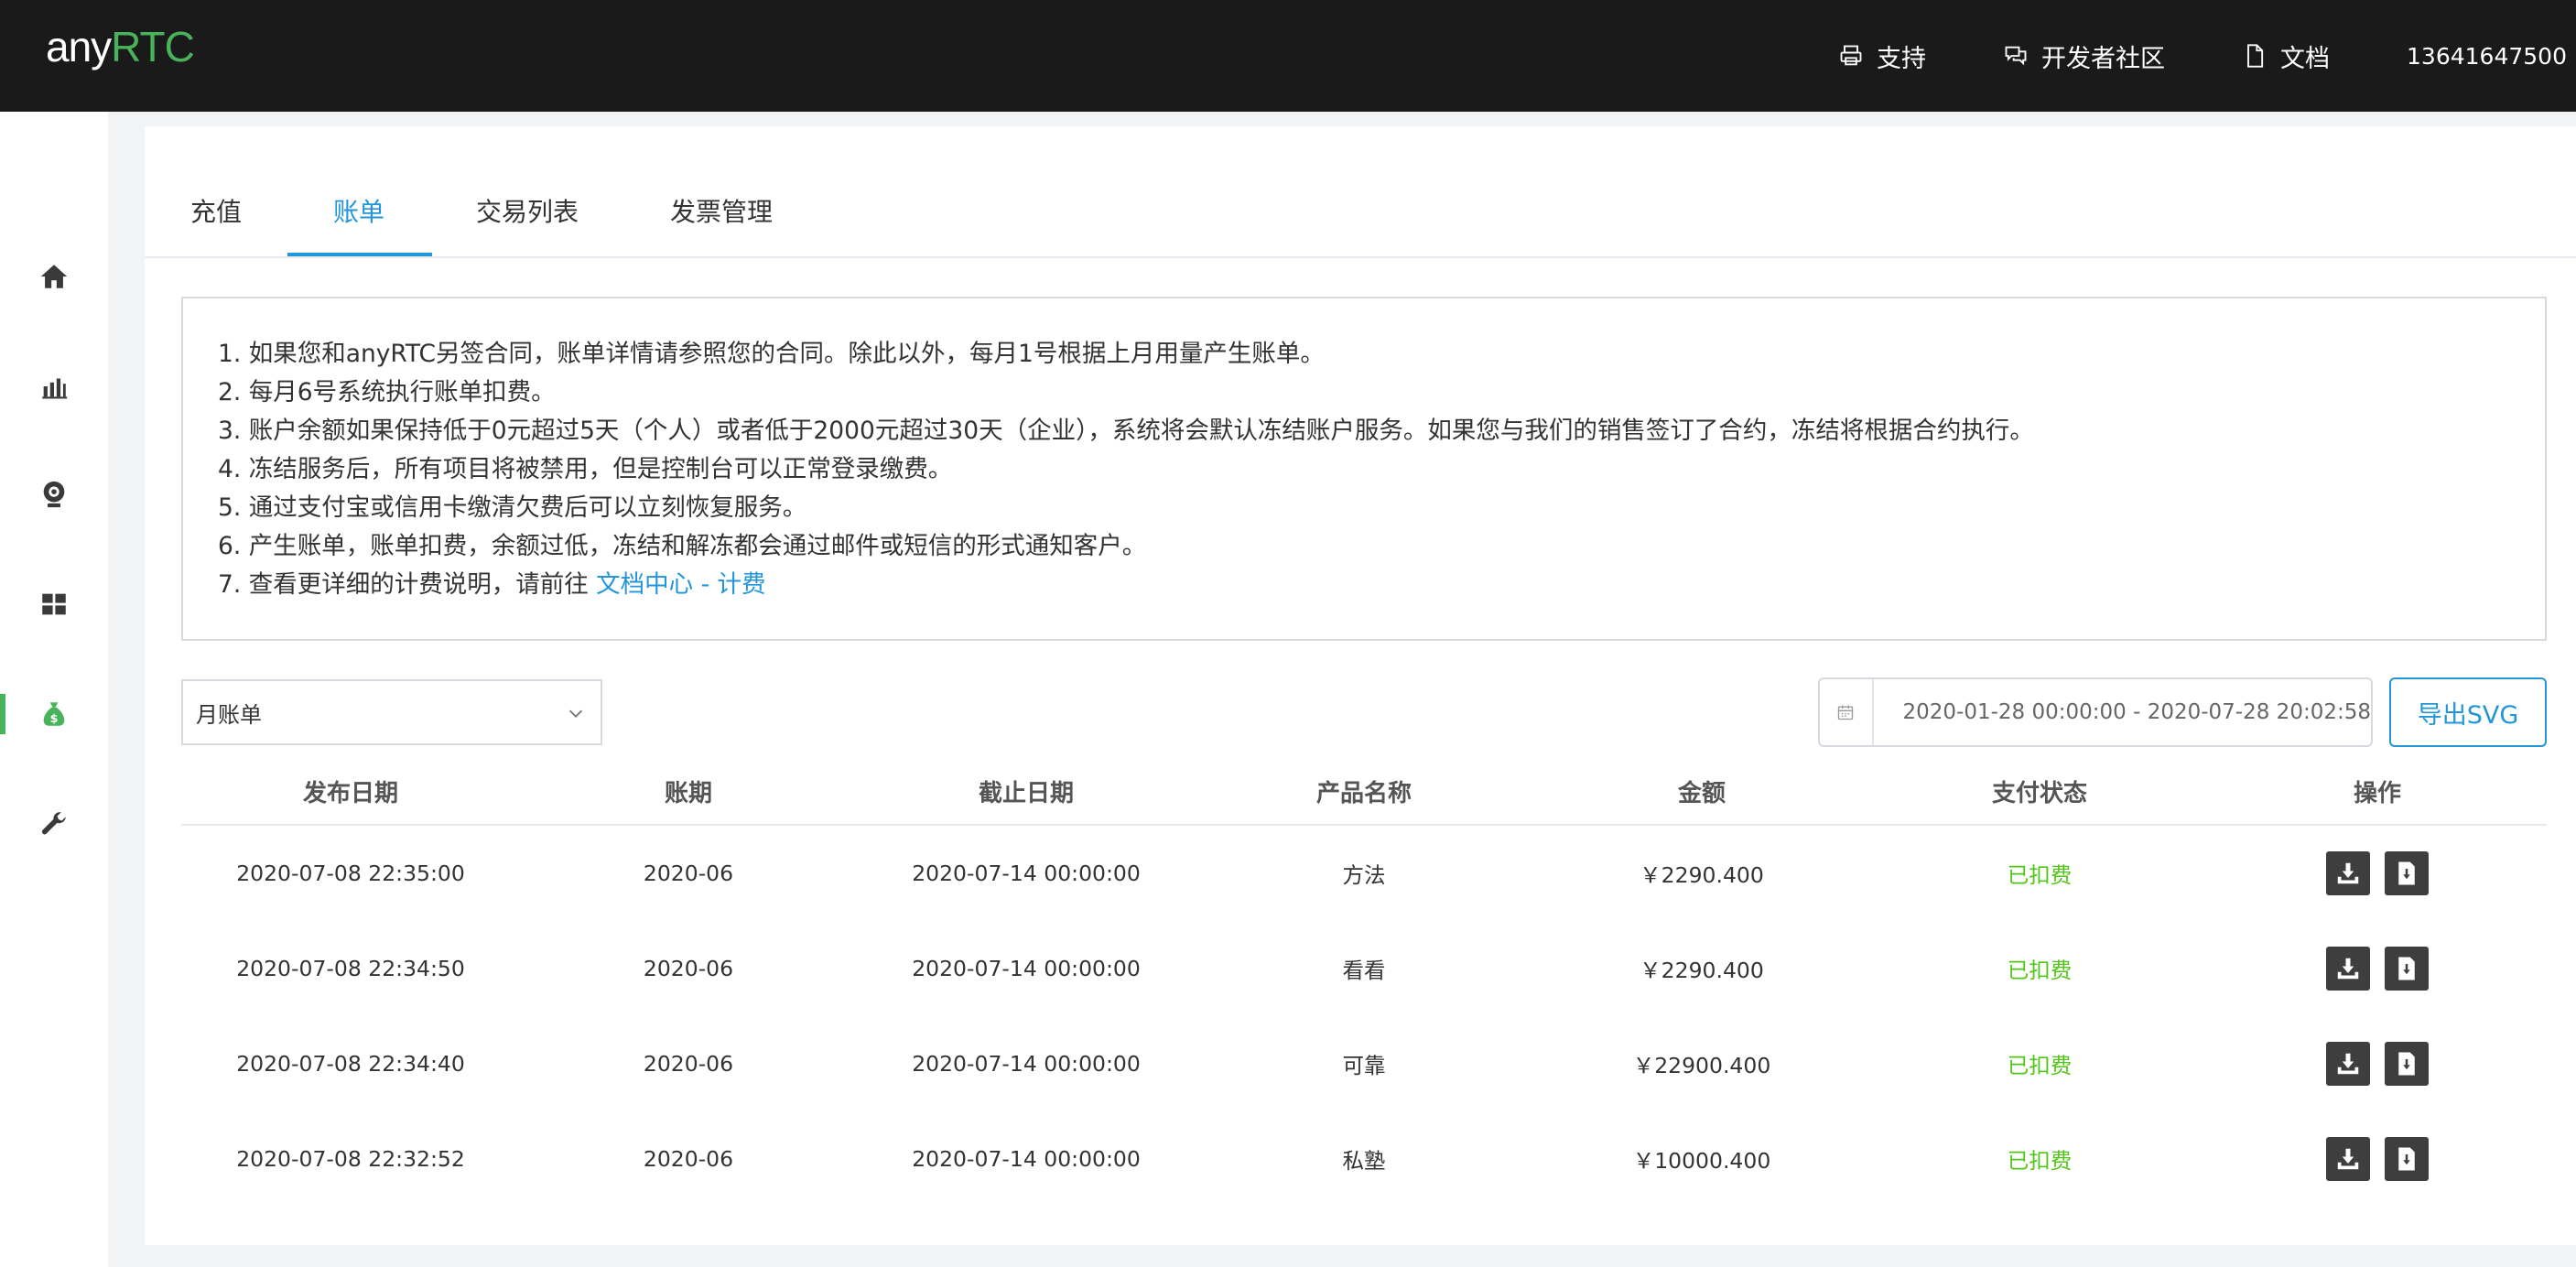 This screenshot has height=1267, width=2576. What do you see at coordinates (1702, 1065) in the screenshot?
I see `cell-amount: ￥22900.400` at bounding box center [1702, 1065].